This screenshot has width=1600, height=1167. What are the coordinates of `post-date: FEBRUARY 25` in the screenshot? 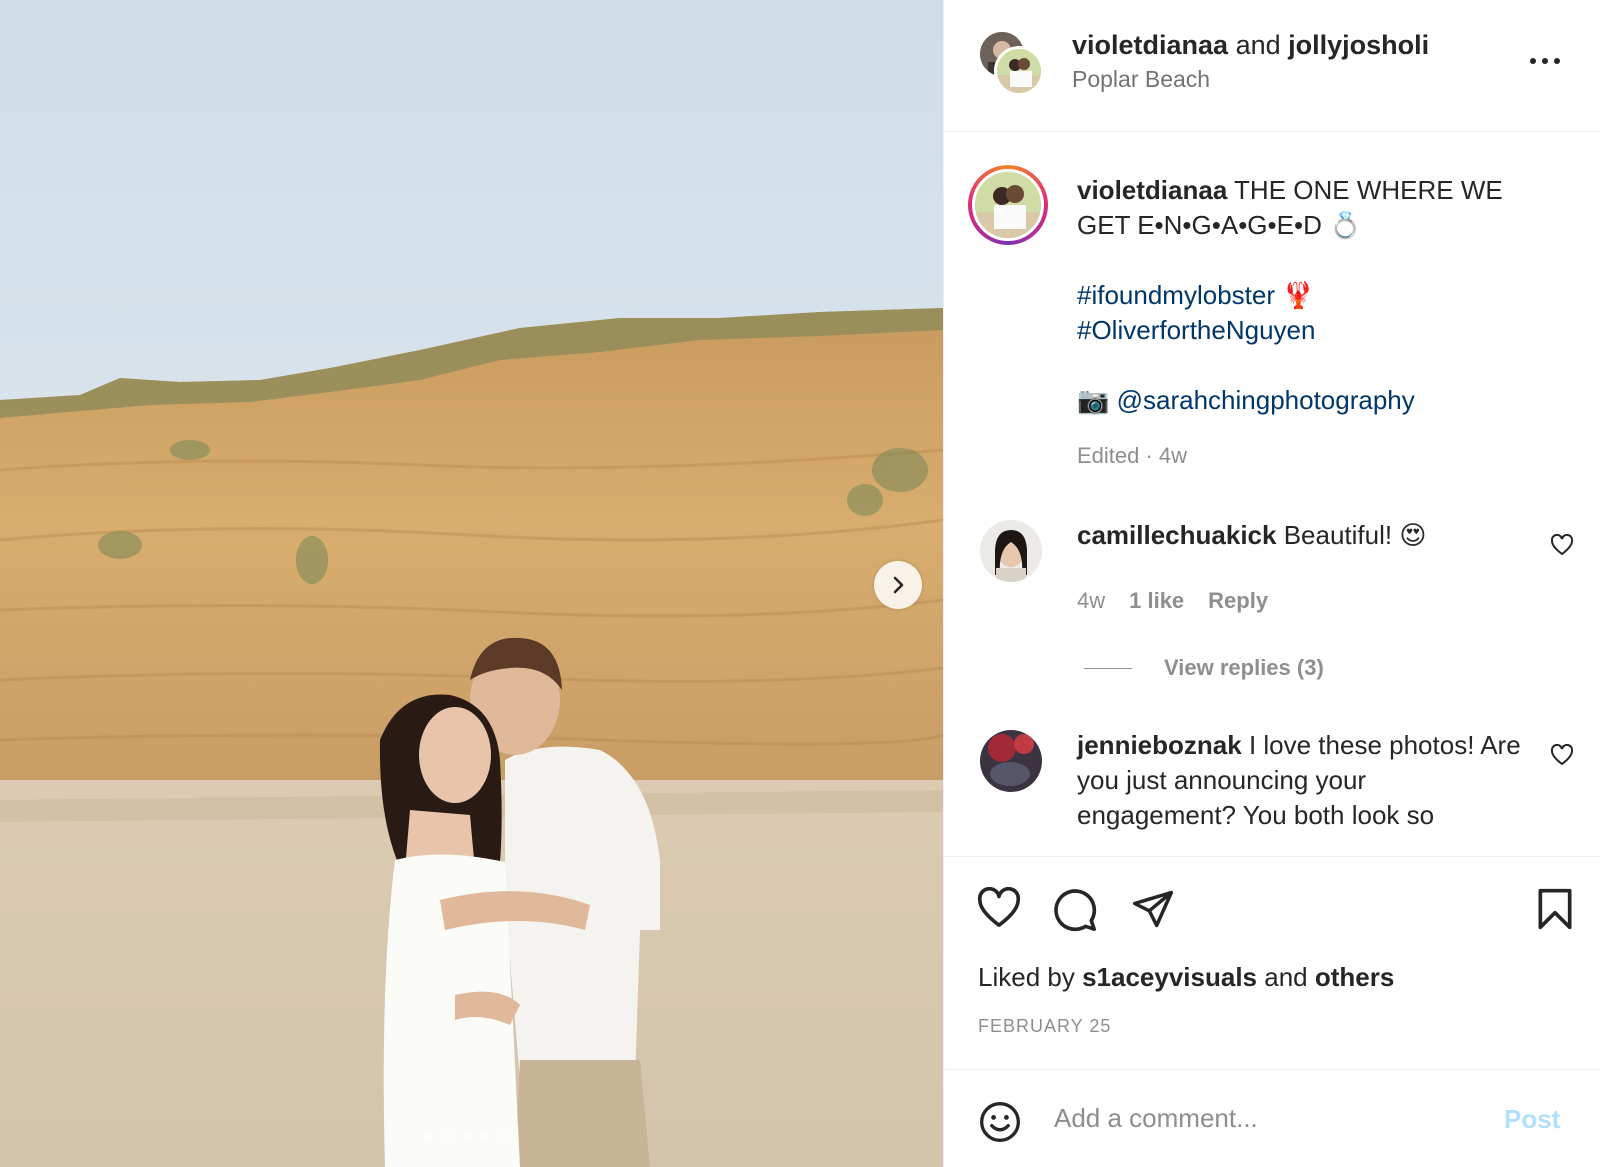 It's located at (1044, 1026).